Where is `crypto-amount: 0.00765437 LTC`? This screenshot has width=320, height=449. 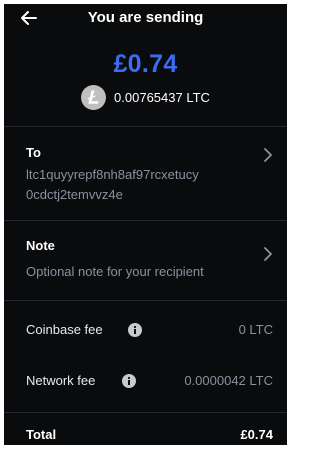
crypto-amount: 0.00765437 LTC is located at coordinates (162, 97).